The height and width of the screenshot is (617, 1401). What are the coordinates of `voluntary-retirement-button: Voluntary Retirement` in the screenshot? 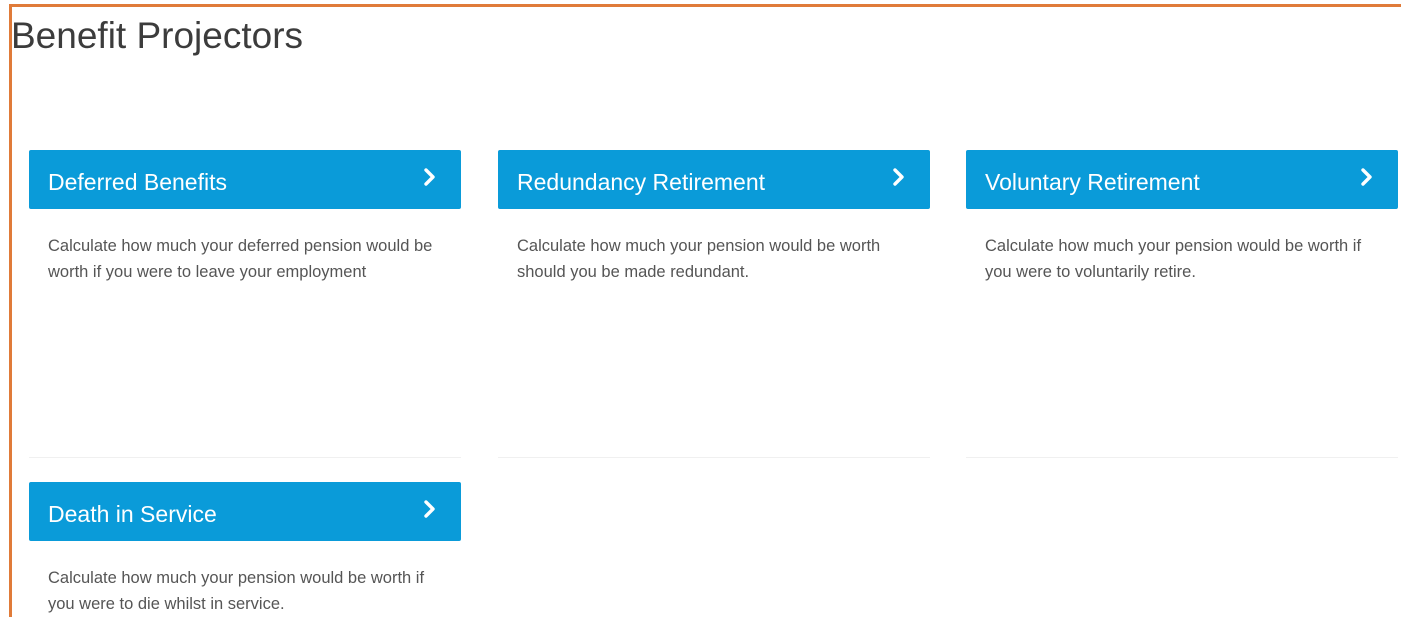 It's located at (1182, 179).